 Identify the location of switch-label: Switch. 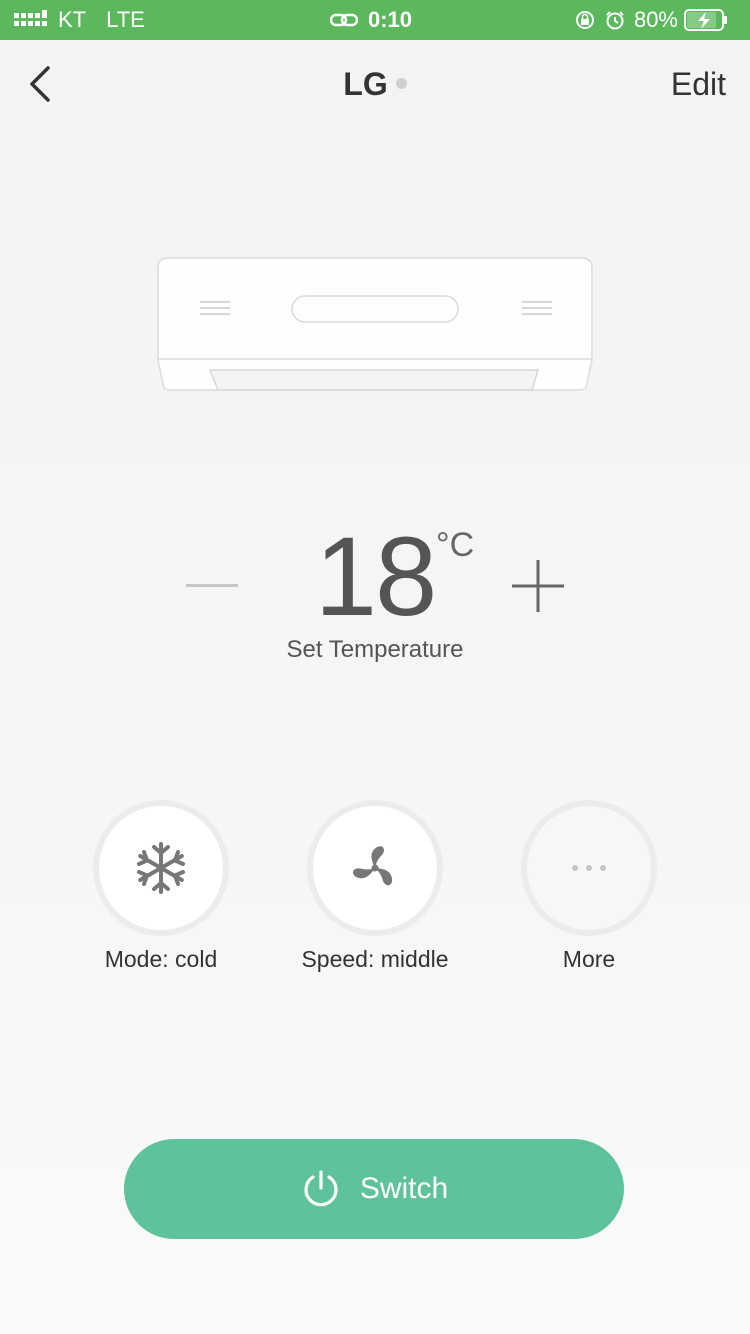
(404, 1188).